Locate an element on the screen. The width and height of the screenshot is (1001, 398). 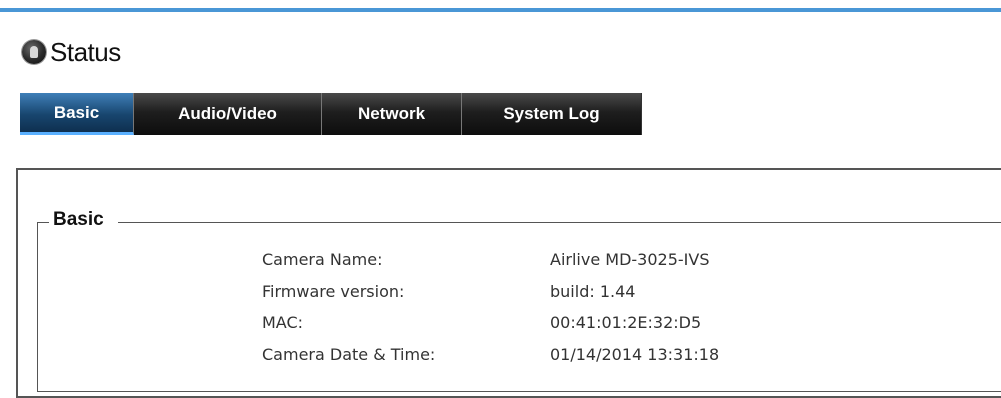
tab-basic: Basic is located at coordinates (77, 114).